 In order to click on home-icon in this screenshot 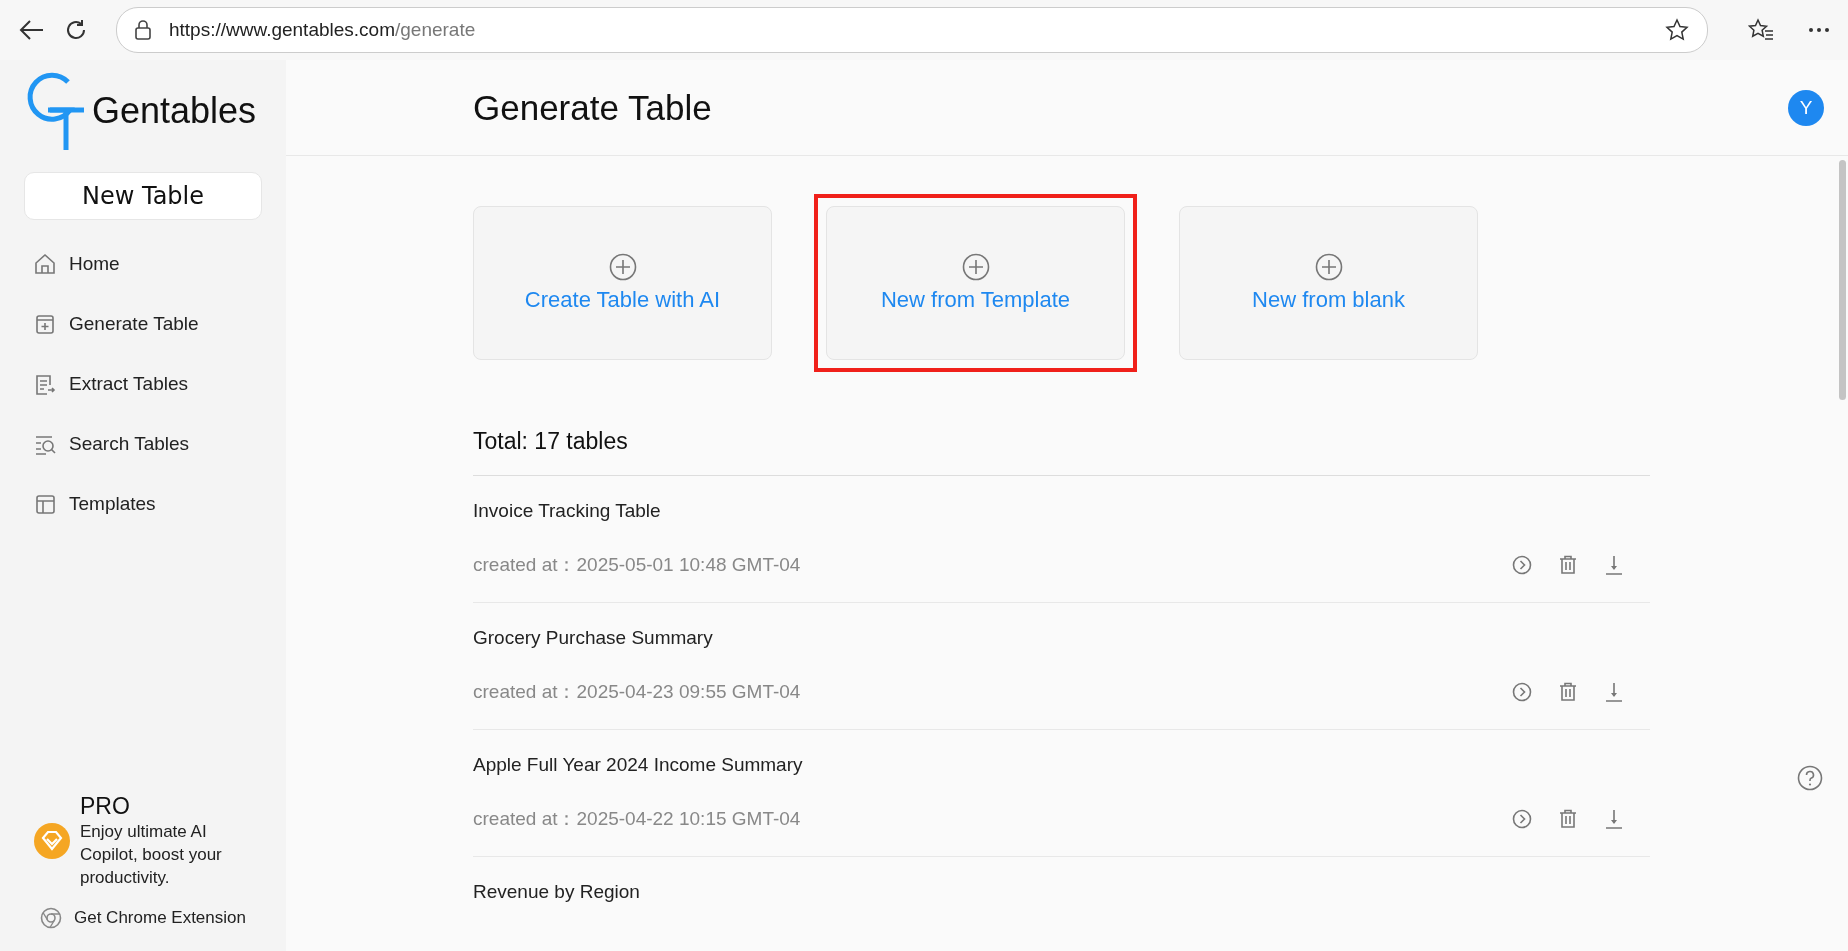, I will do `click(45, 264)`.